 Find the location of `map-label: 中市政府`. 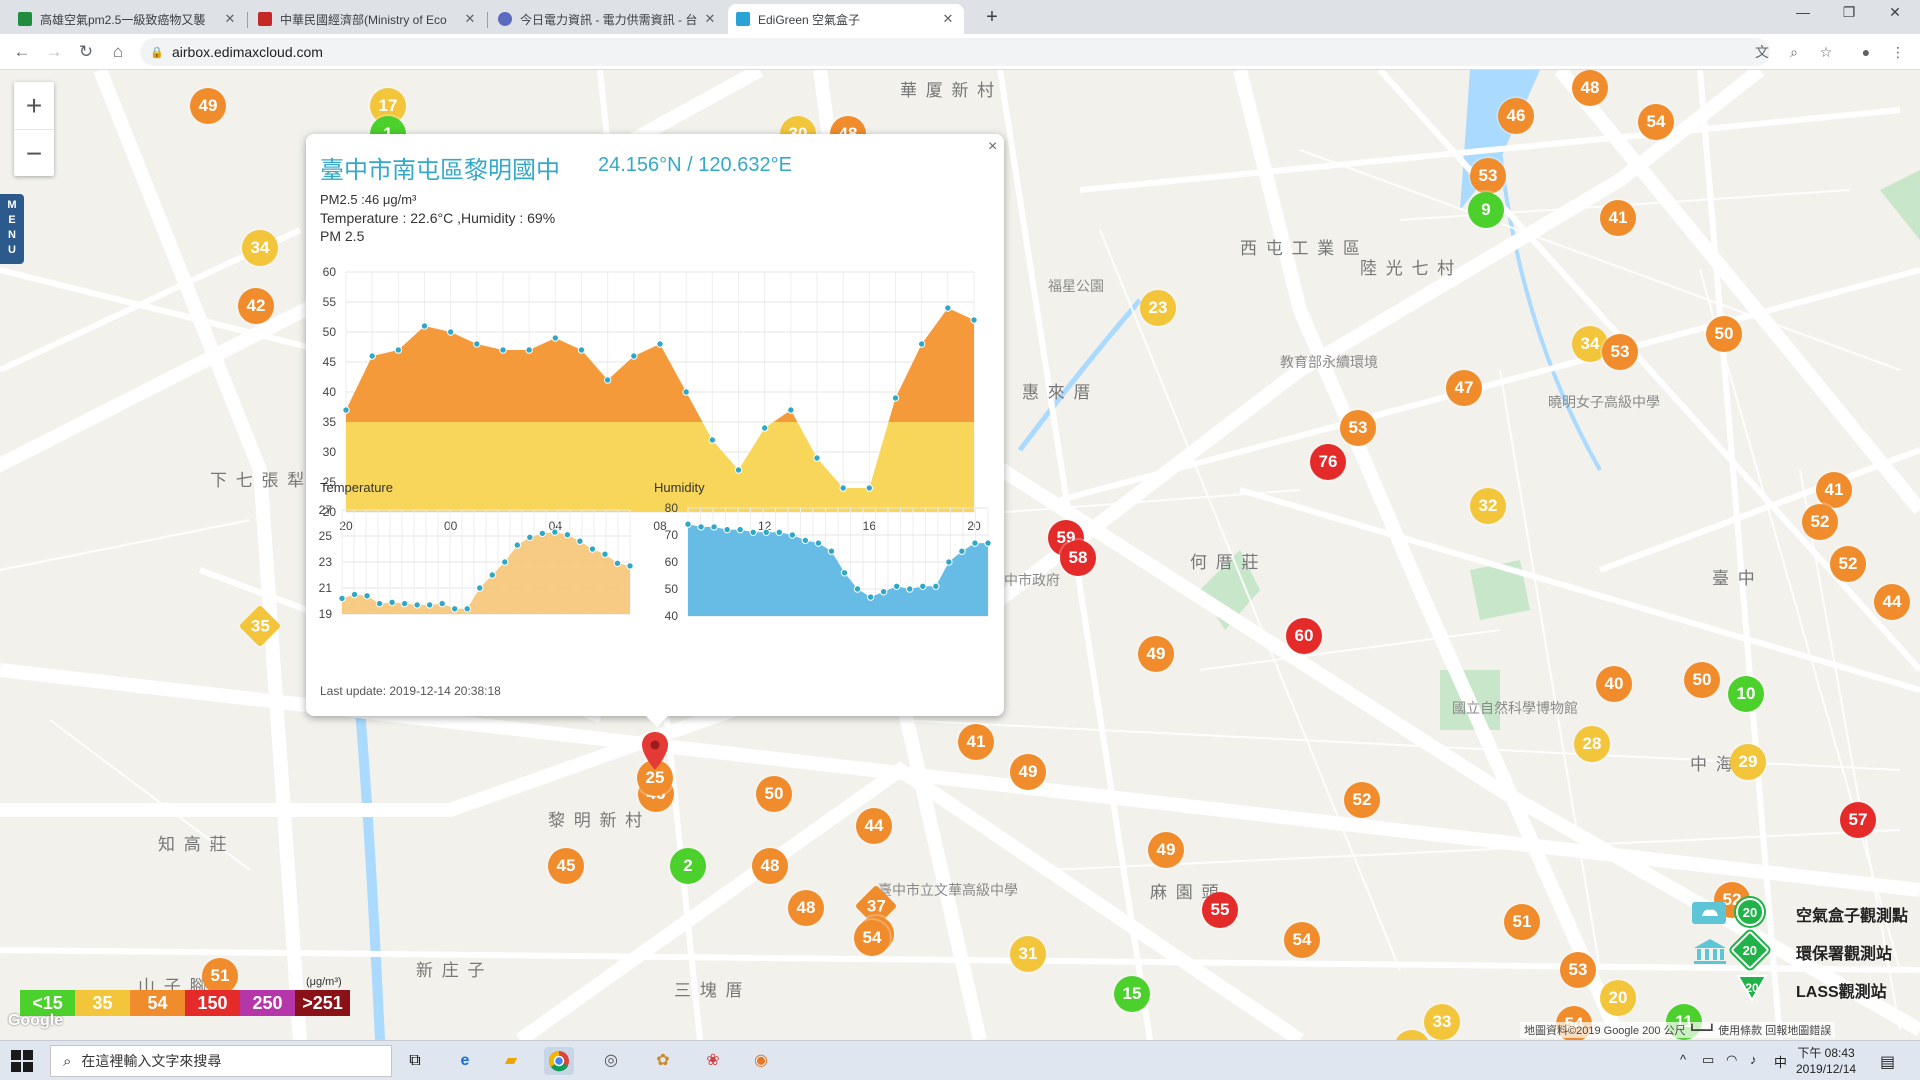

map-label: 中市政府 is located at coordinates (1032, 580).